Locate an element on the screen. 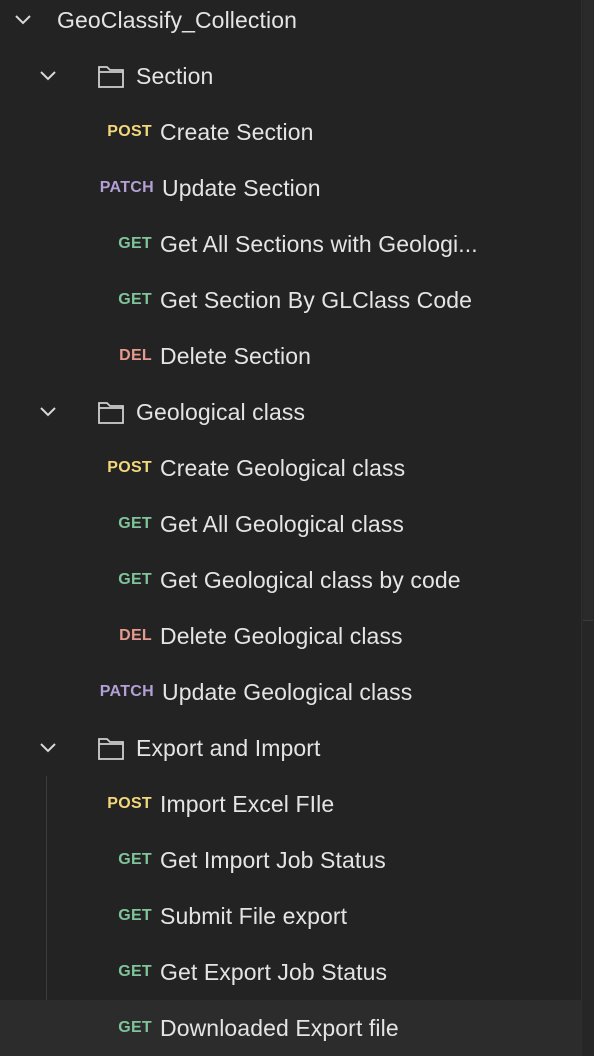 This screenshot has width=594, height=1056. request-row: GET Get All Geological class is located at coordinates (290, 524).